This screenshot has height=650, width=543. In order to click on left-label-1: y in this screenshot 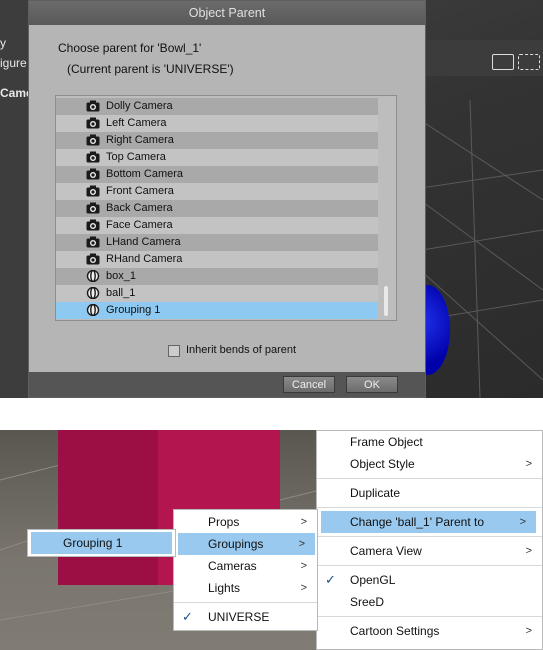, I will do `click(3, 43)`.